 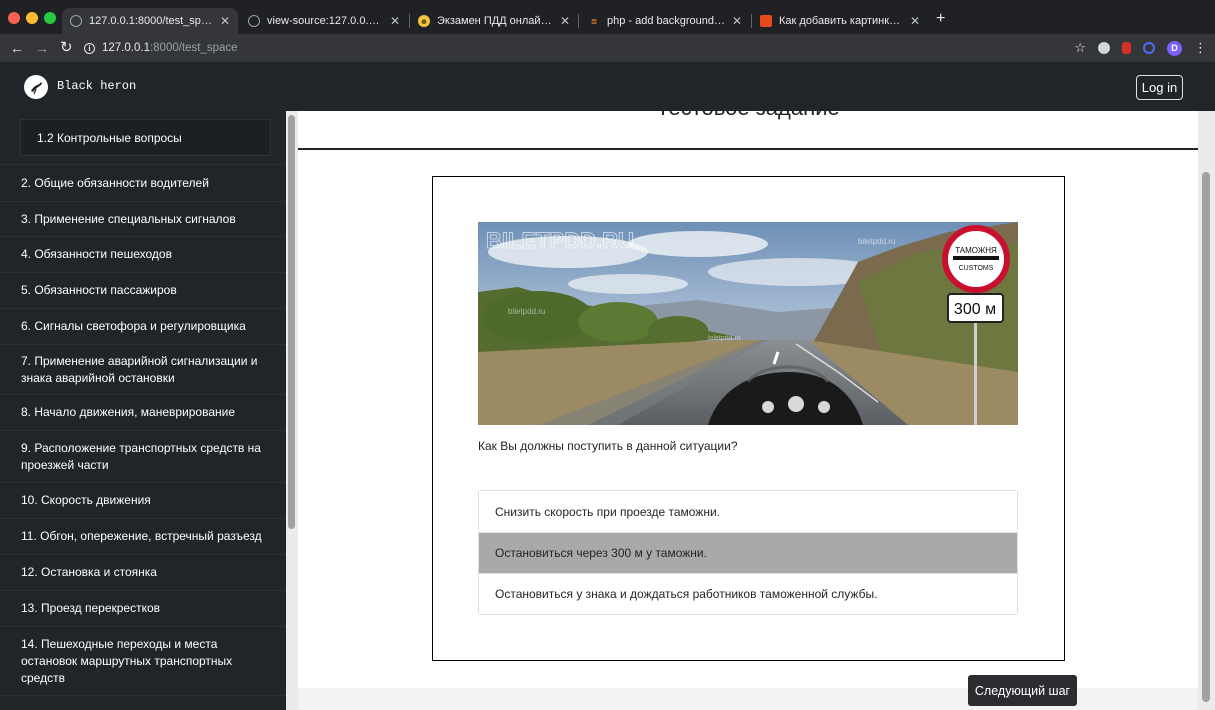 I want to click on sidebar-scrollbar, so click(x=292, y=410).